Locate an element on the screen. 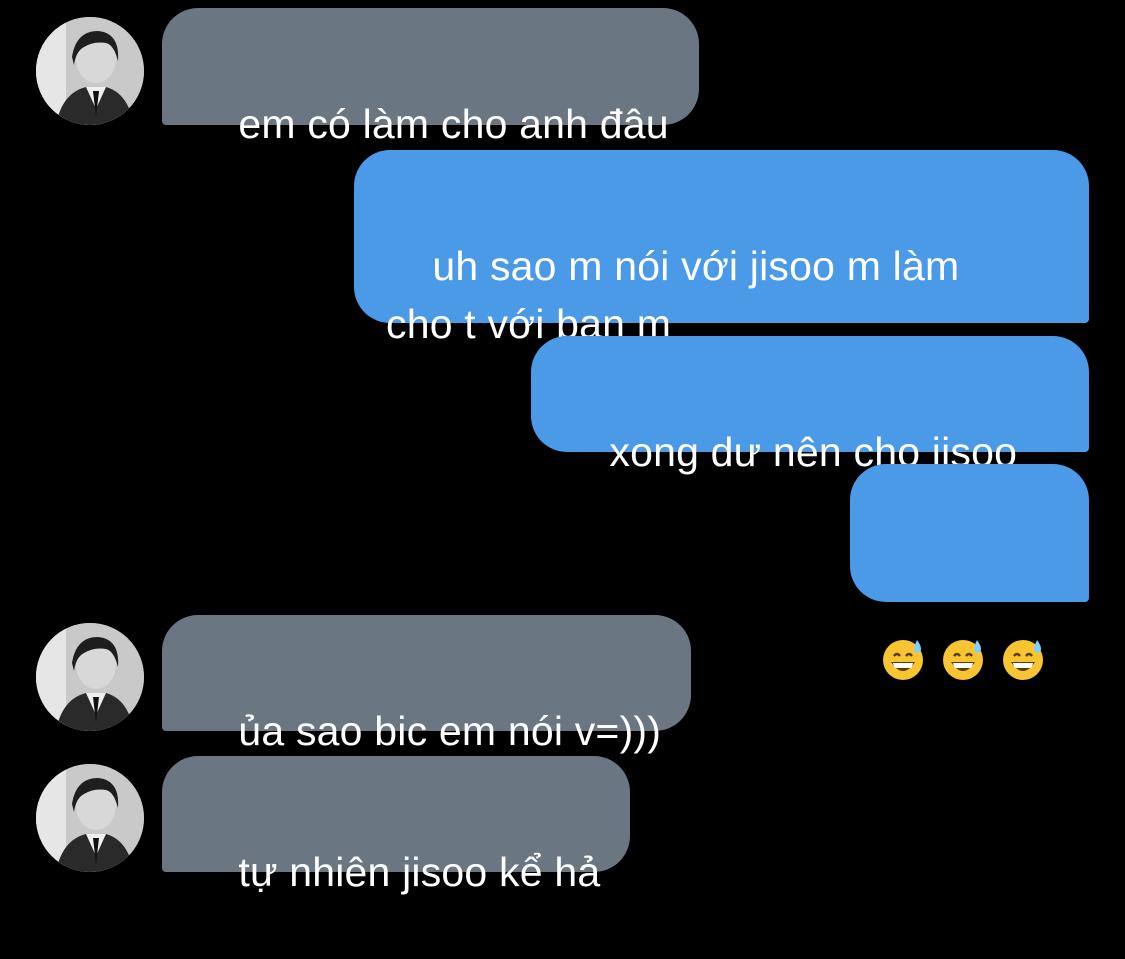  message-text: tự nhiên jisoo kể hả is located at coordinates (419, 872).